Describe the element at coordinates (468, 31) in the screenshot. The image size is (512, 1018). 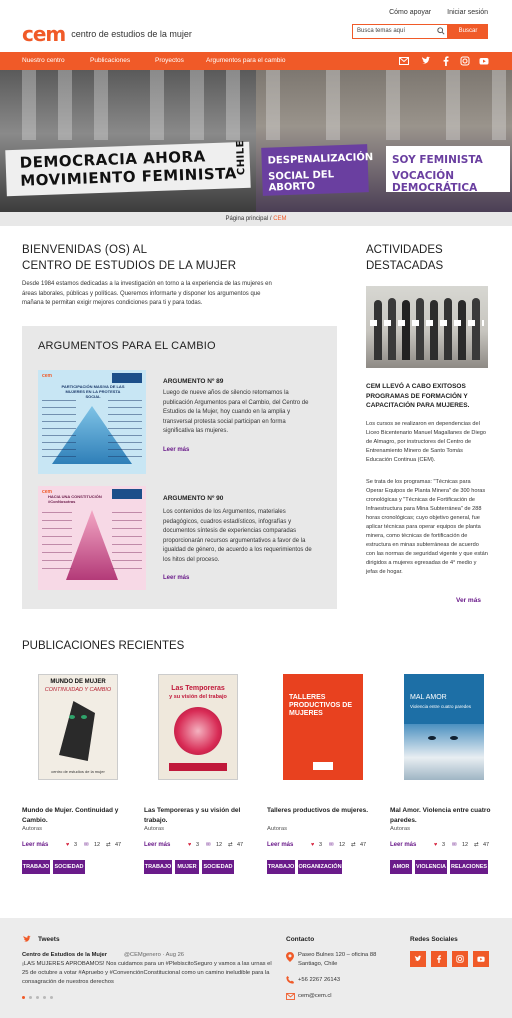
I see `search-button: Buscar` at that location.